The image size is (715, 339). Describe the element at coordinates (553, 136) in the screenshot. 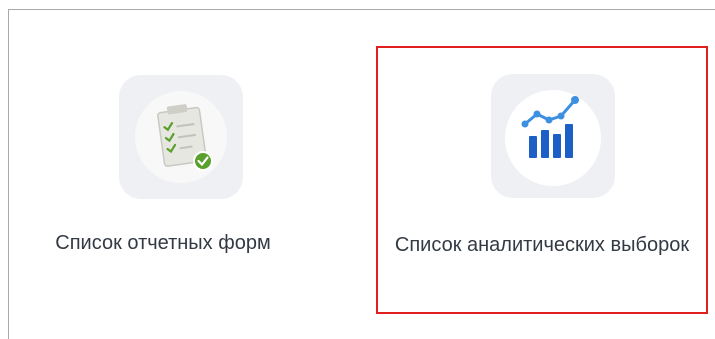

I see `bar-chart-icon` at that location.